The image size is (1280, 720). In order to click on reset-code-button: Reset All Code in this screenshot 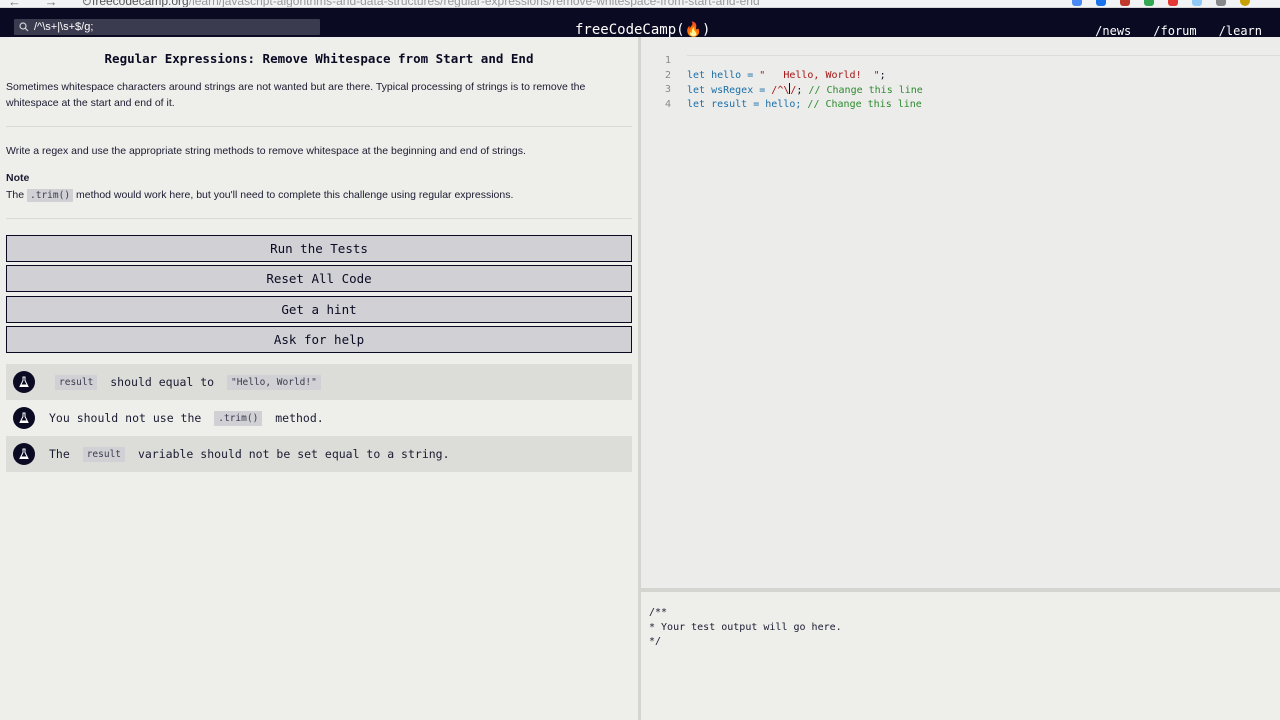, I will do `click(319, 278)`.